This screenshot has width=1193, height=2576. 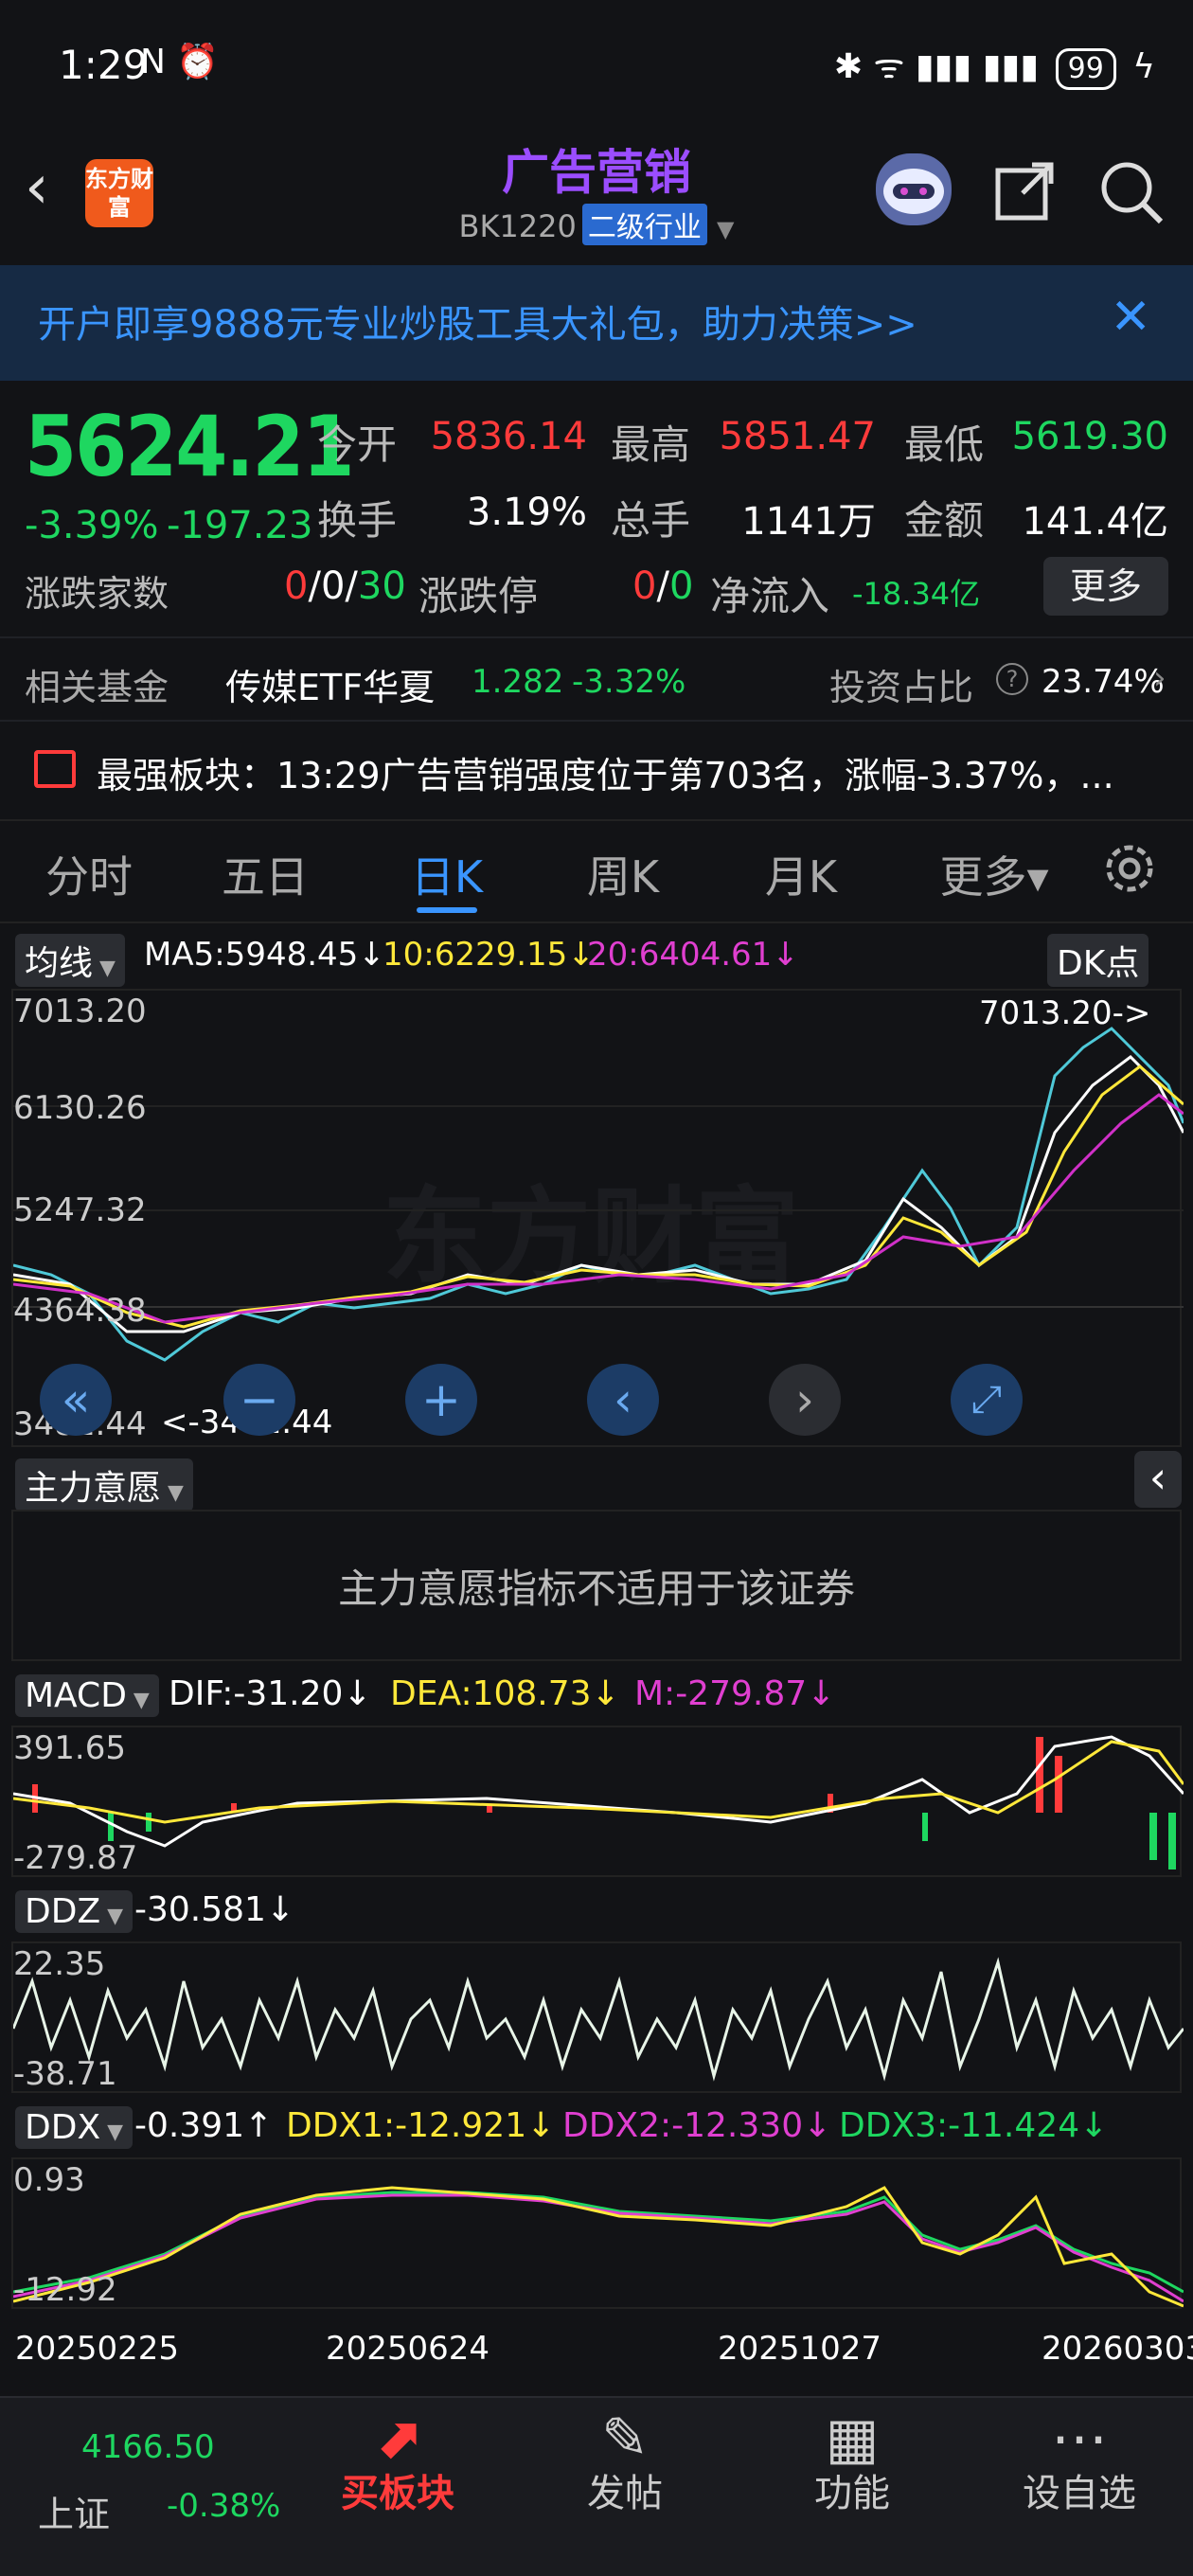 What do you see at coordinates (526, 512) in the screenshot?
I see `turnover-value: 3.19%` at bounding box center [526, 512].